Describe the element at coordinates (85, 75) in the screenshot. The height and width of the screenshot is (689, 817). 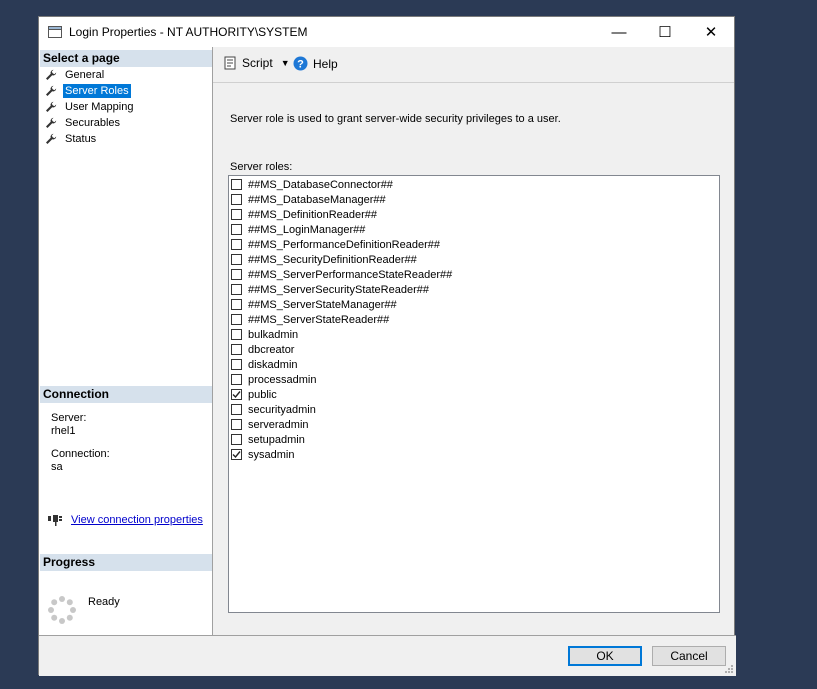
I see `page-label-general: General` at that location.